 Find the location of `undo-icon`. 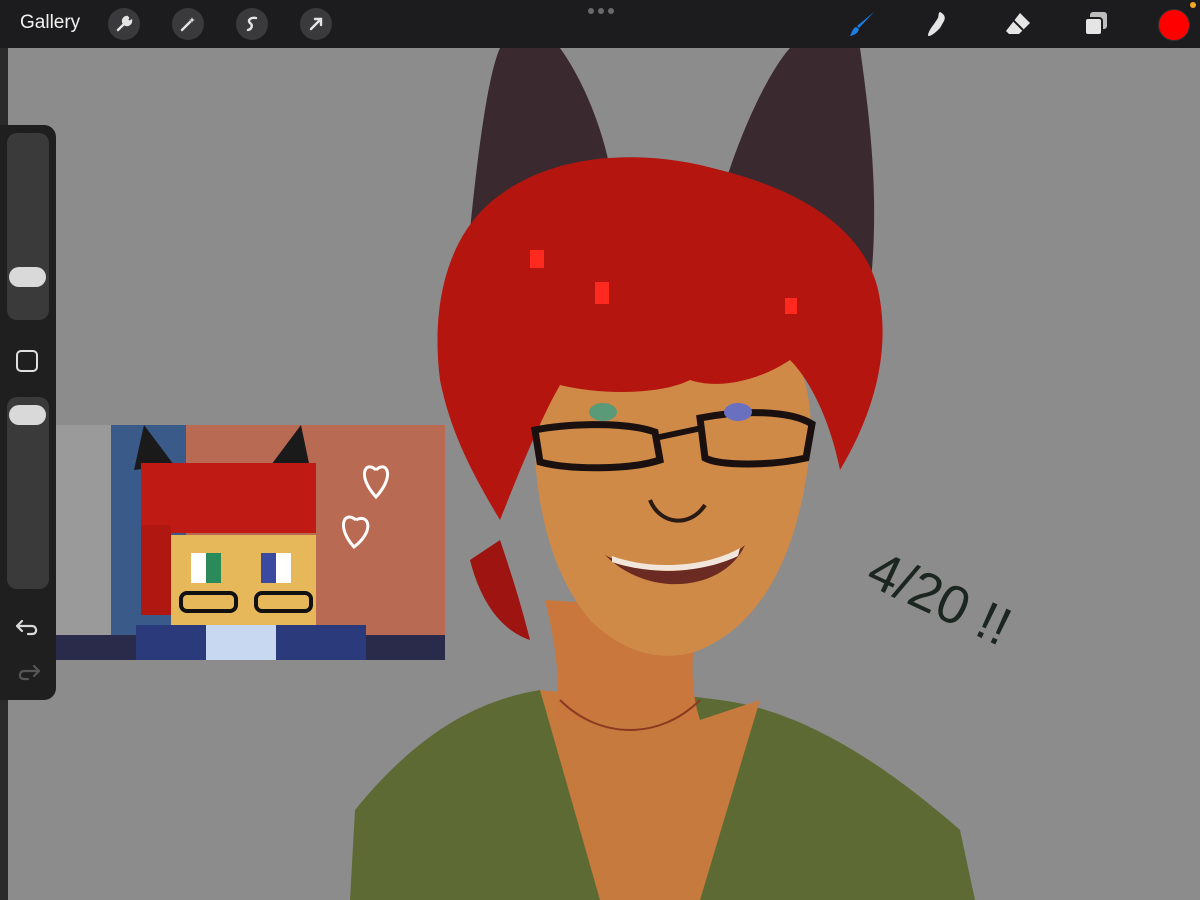

undo-icon is located at coordinates (28, 627).